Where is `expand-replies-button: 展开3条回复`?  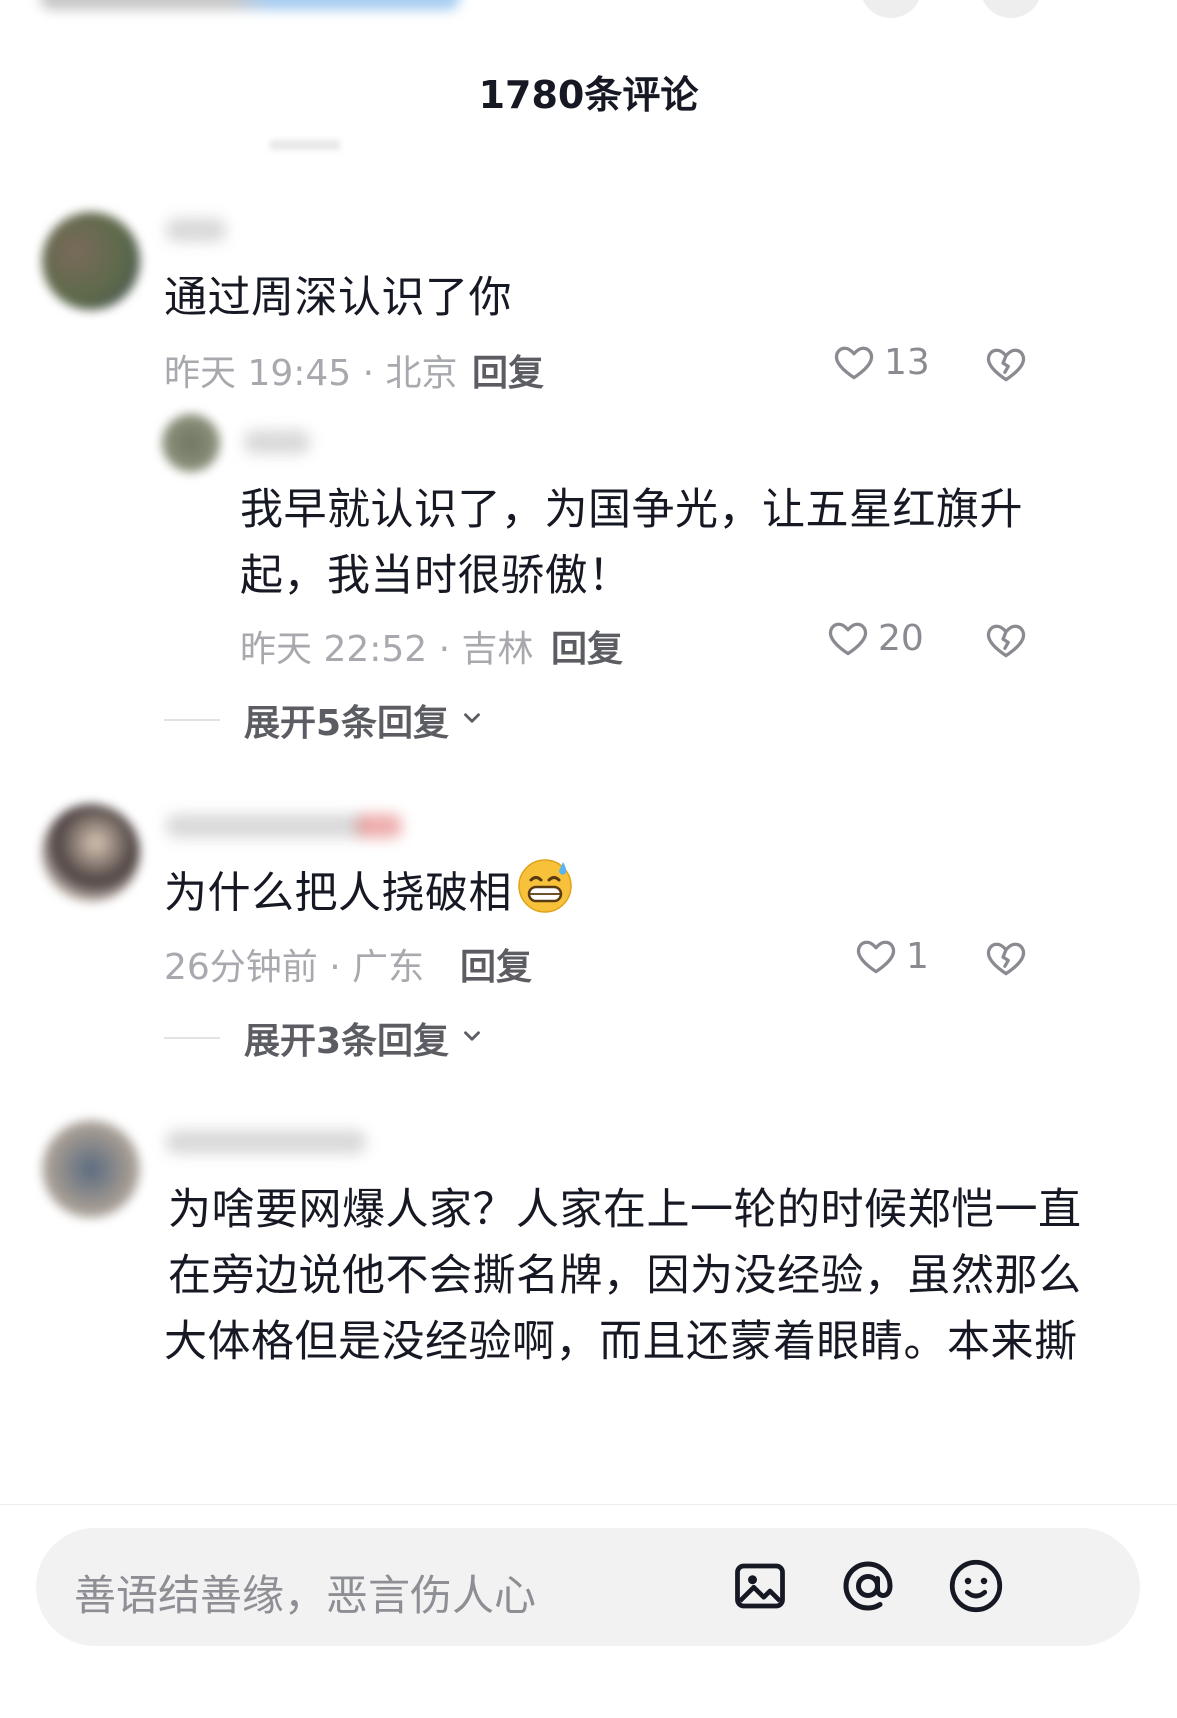 expand-replies-button: 展开3条回复 is located at coordinates (324, 1038).